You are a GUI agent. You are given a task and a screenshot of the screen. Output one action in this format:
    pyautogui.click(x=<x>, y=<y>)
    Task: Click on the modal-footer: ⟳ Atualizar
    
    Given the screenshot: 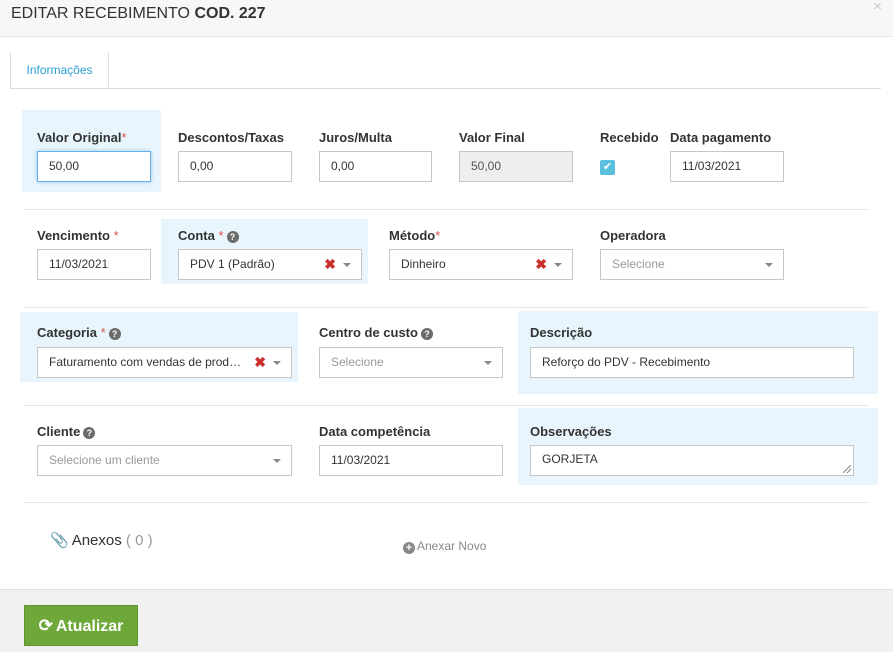 What is the action you would take?
    pyautogui.click(x=446, y=620)
    